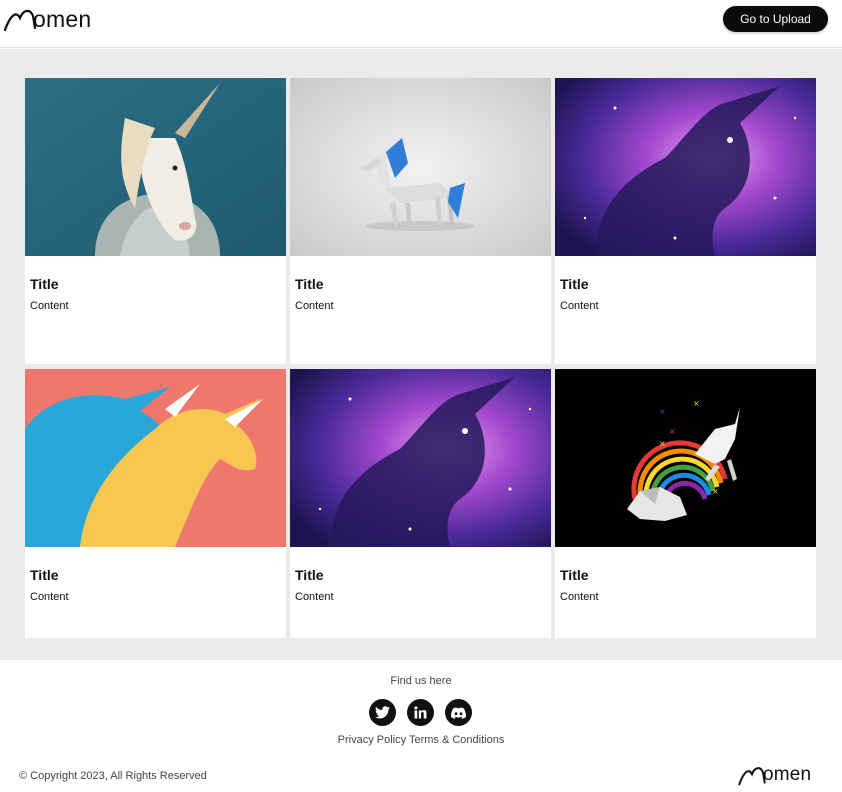 This screenshot has width=842, height=792. I want to click on discord-icon, so click(458, 712).